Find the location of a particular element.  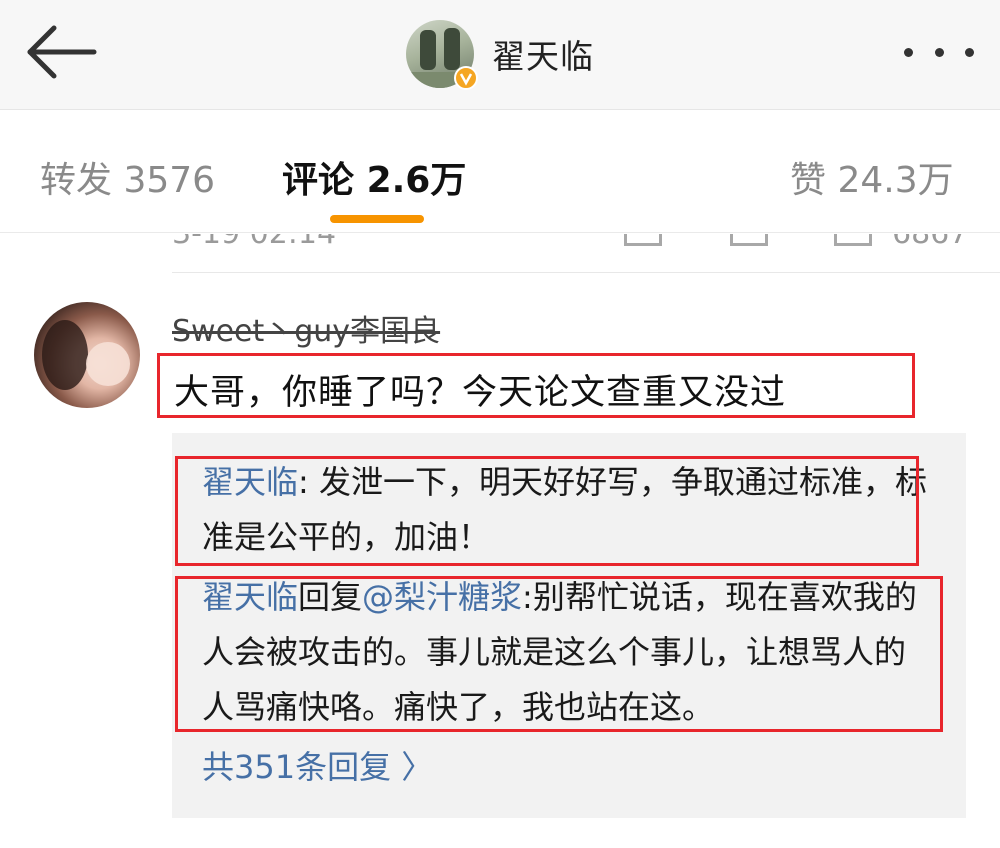

page-title: 翟天临 is located at coordinates (543, 56).